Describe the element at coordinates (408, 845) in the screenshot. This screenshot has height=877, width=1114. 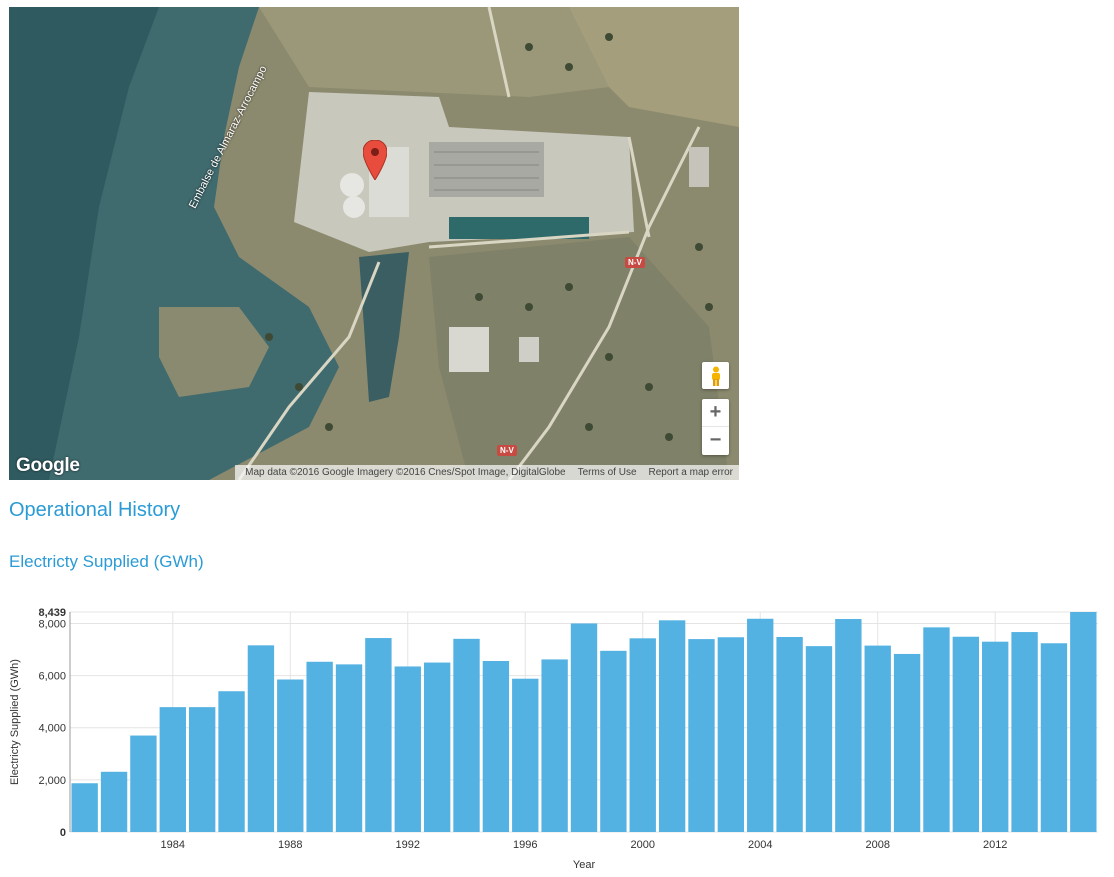
I see `x-tick-label: 1992` at that location.